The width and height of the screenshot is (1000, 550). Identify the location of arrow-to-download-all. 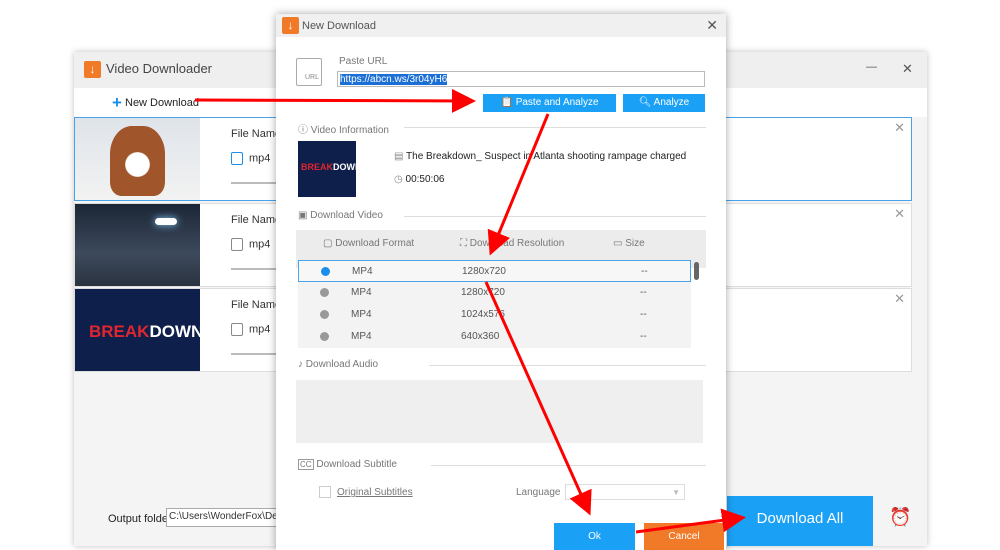
(690, 521).